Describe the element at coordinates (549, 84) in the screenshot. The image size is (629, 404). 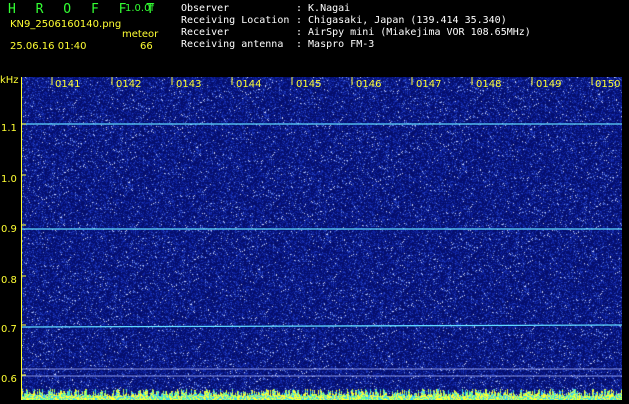
I see `time-tick-0149: 0149` at that location.